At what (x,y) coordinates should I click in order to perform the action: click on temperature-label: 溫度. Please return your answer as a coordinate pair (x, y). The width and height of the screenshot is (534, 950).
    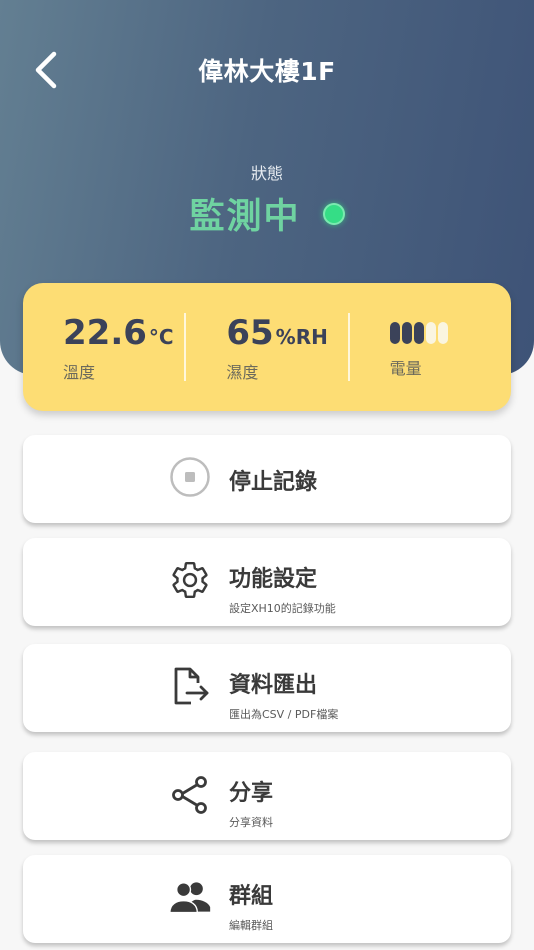
    Looking at the image, I should click on (79, 372).